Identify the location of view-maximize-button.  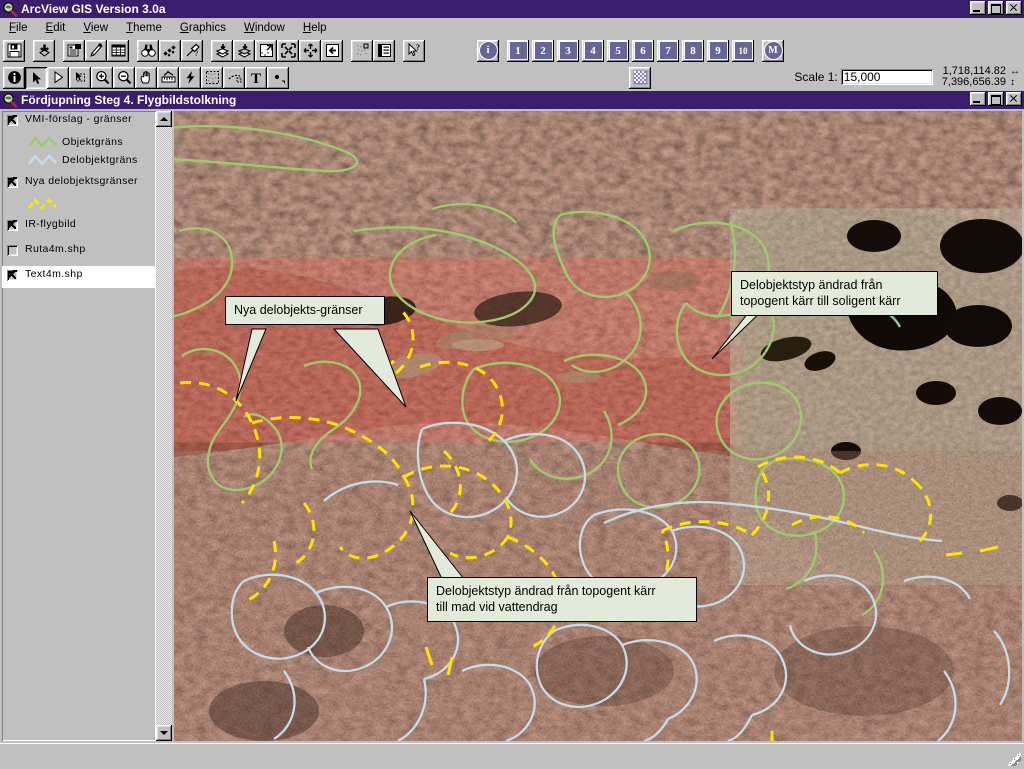
(996, 99).